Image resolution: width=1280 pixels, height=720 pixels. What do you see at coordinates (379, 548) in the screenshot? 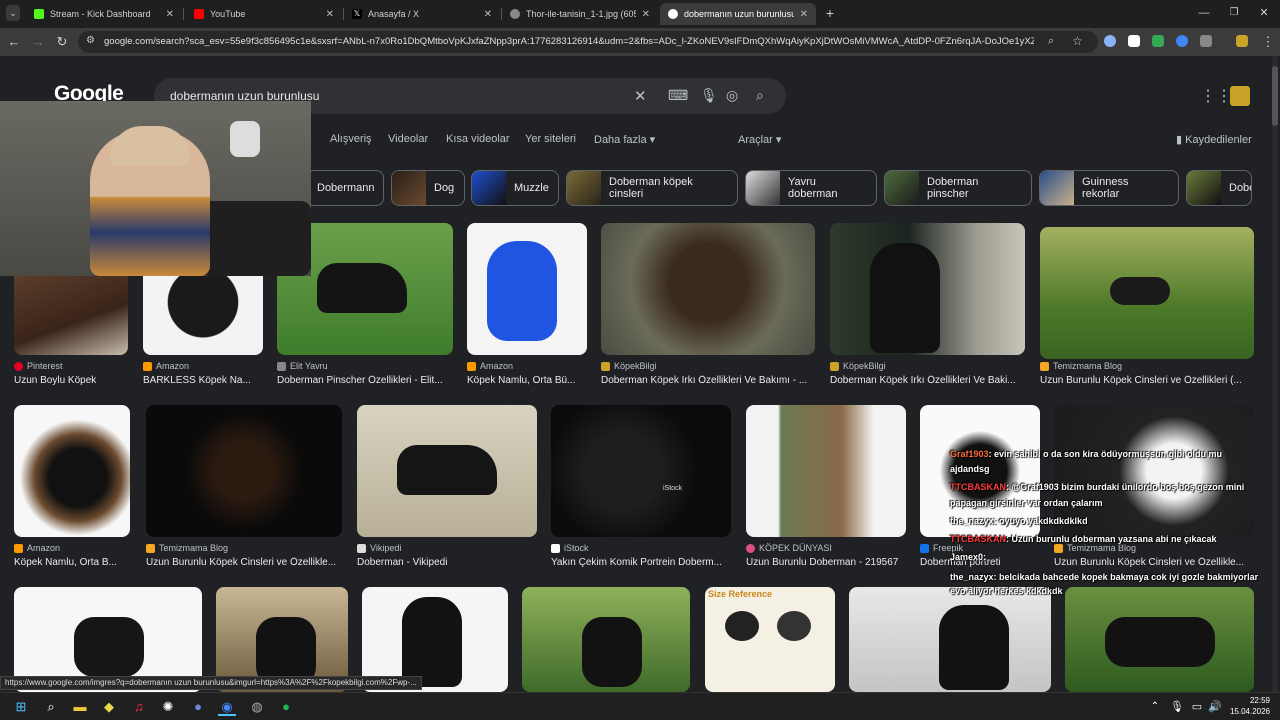
I see `result-source: Vikipedi` at bounding box center [379, 548].